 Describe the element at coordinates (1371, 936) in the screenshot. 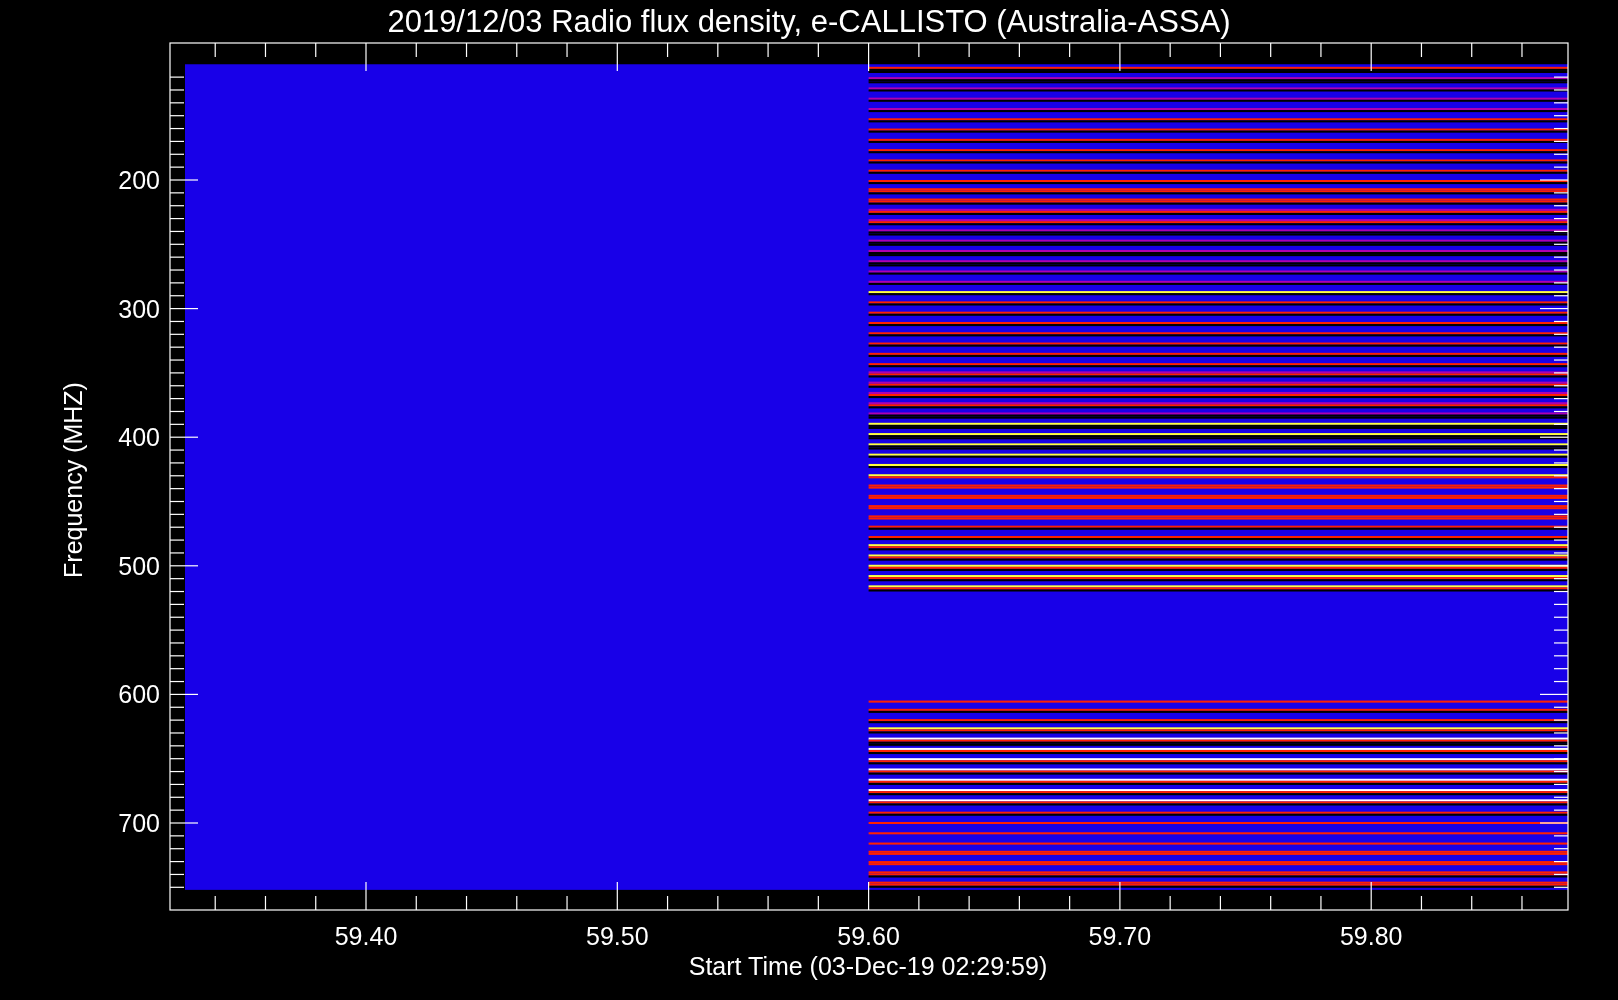

I see `x-tick-label: 59.80` at that location.